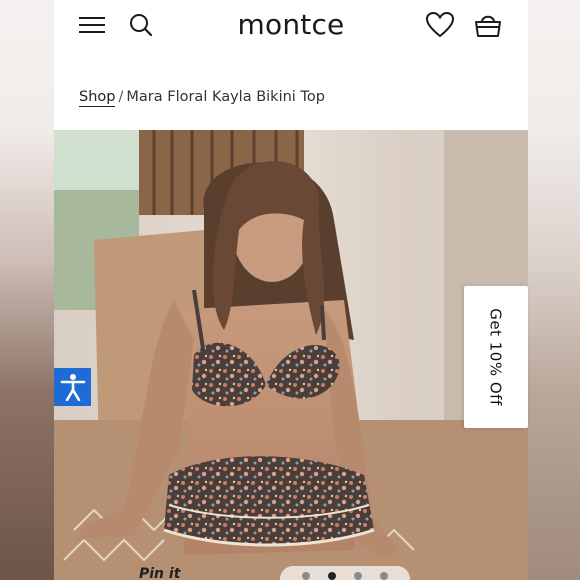  What do you see at coordinates (291, 24) in the screenshot?
I see `brand-logo: montce` at bounding box center [291, 24].